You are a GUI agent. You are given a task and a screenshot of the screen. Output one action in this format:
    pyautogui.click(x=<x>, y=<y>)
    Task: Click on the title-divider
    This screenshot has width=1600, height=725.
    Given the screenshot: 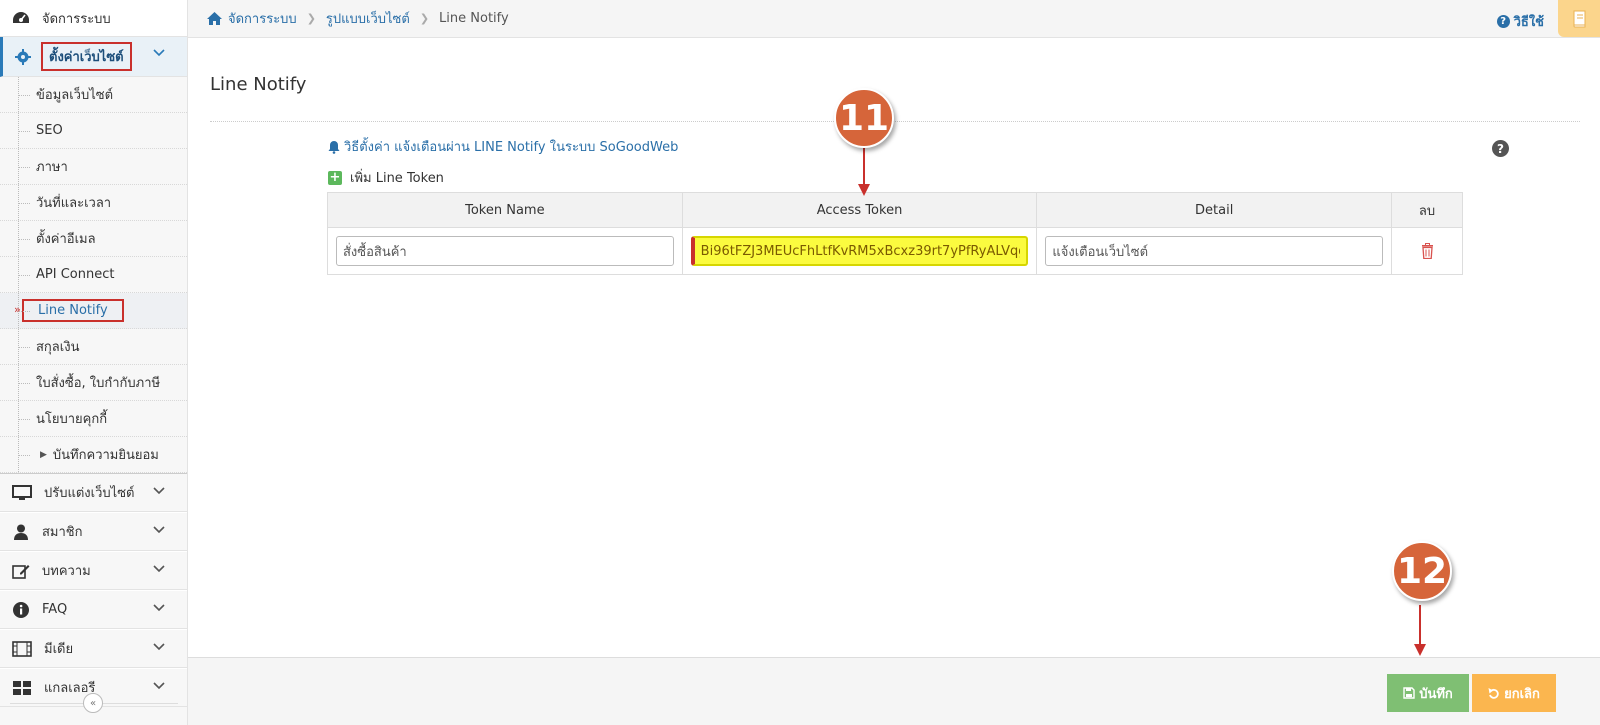 What is the action you would take?
    pyautogui.click(x=895, y=121)
    